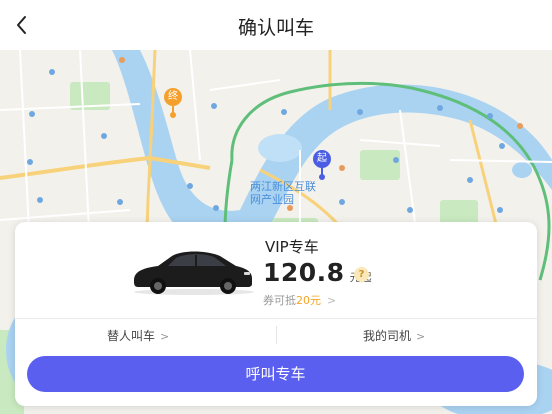  What do you see at coordinates (387, 336) in the screenshot?
I see `my-driver-label: 我的司机` at bounding box center [387, 336].